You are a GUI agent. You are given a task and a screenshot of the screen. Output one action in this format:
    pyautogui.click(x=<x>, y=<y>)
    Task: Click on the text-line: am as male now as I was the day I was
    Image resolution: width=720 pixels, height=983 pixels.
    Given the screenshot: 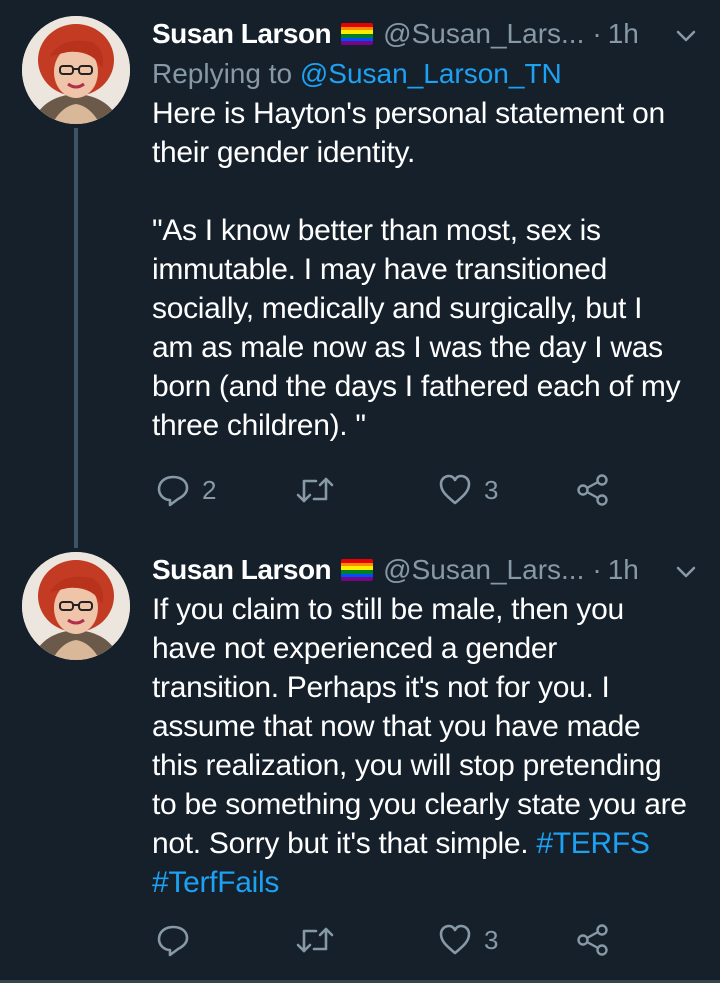 What is the action you would take?
    pyautogui.click(x=407, y=347)
    